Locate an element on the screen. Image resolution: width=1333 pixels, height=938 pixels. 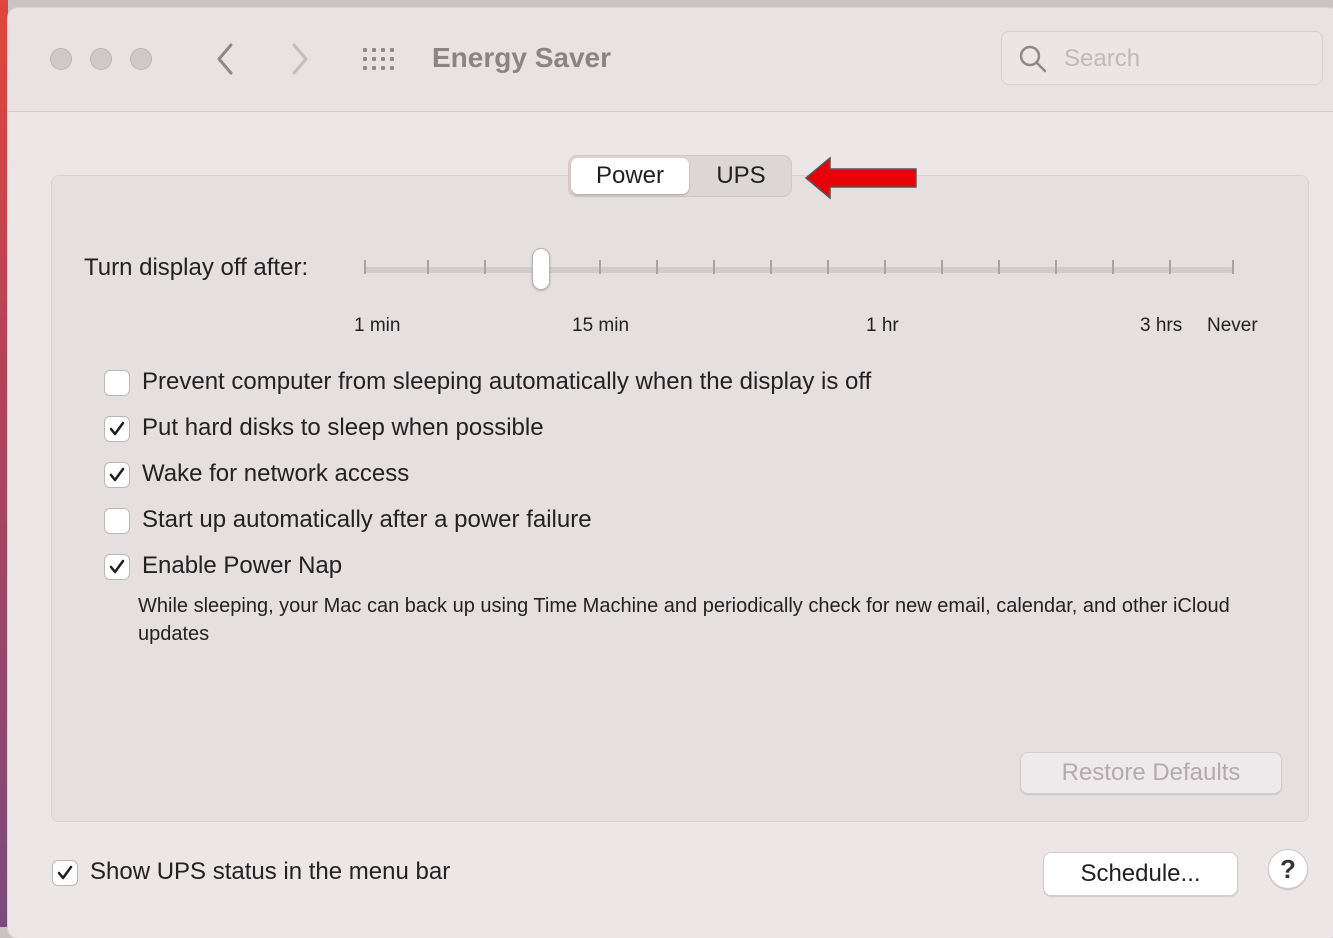
tab-ups: UPS is located at coordinates (741, 176).